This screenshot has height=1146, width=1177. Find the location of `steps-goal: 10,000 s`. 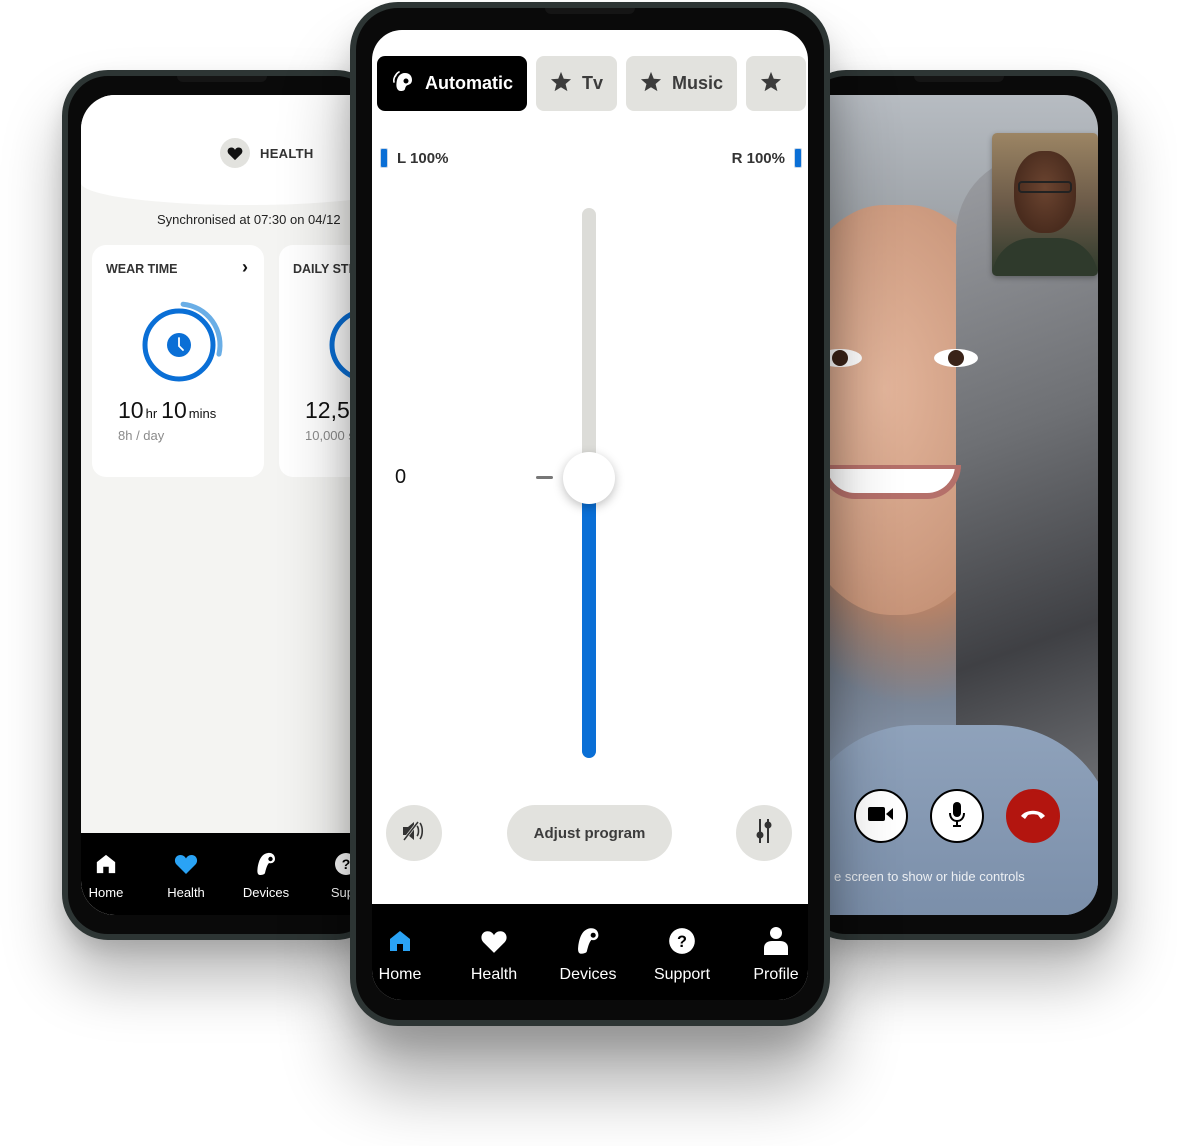

steps-goal: 10,000 s is located at coordinates (330, 435).